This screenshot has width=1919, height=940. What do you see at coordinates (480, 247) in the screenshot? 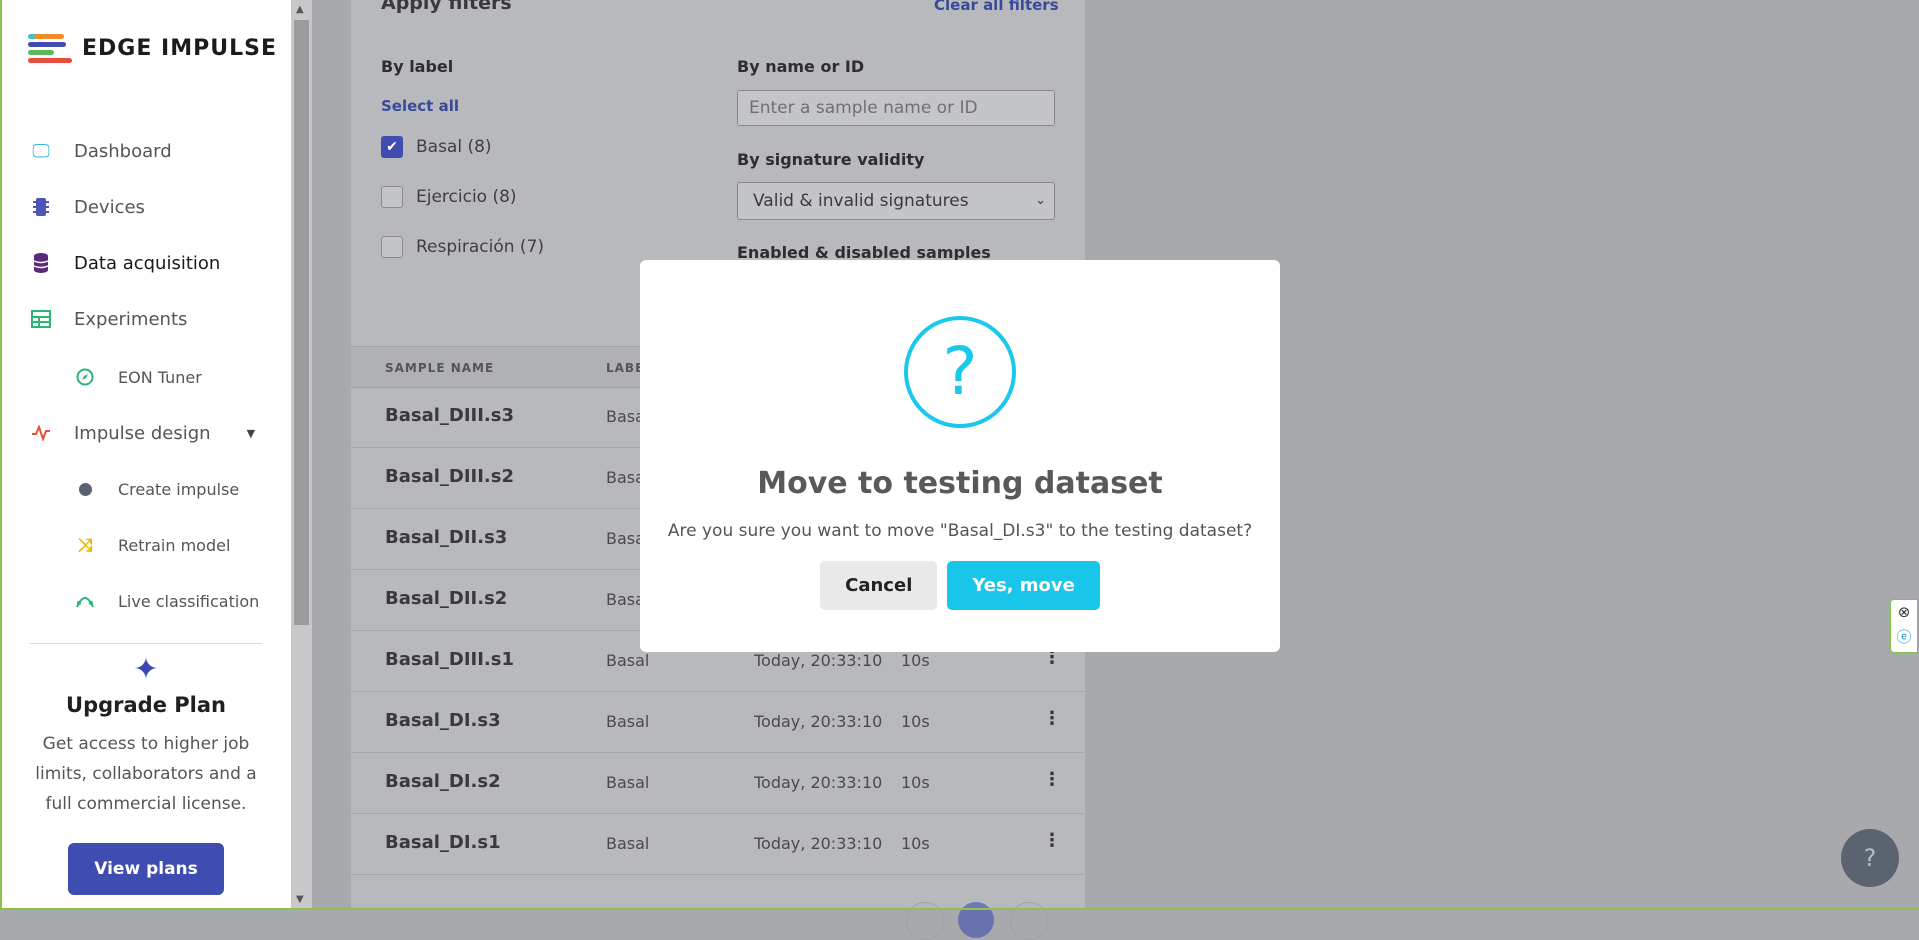
I see `label-filter-text: Respiración (7)` at bounding box center [480, 247].